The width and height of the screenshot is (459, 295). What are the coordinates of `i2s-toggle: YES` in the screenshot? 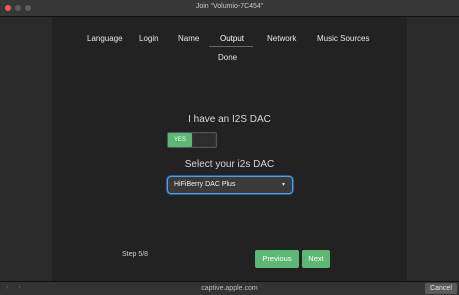 It's located at (192, 140).